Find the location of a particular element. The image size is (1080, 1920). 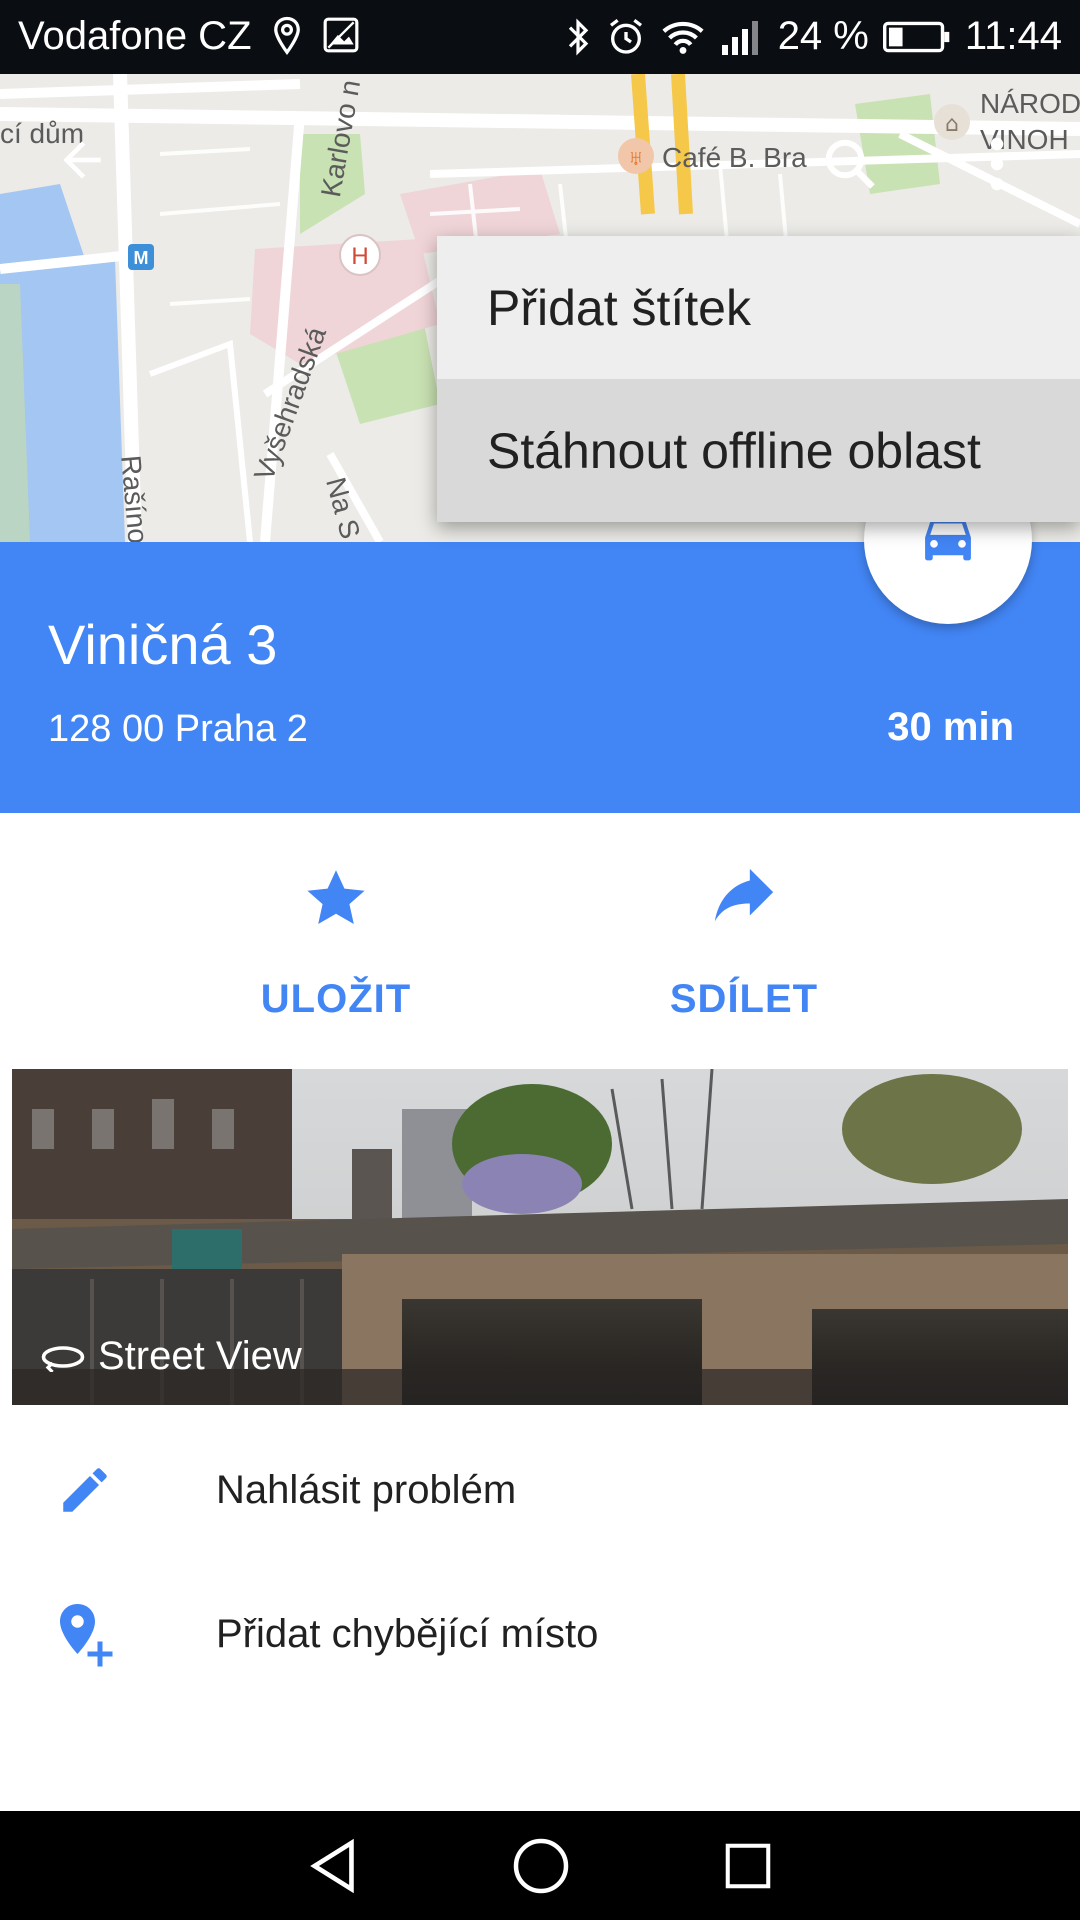

street-view-360-icon is located at coordinates (63, 1358).